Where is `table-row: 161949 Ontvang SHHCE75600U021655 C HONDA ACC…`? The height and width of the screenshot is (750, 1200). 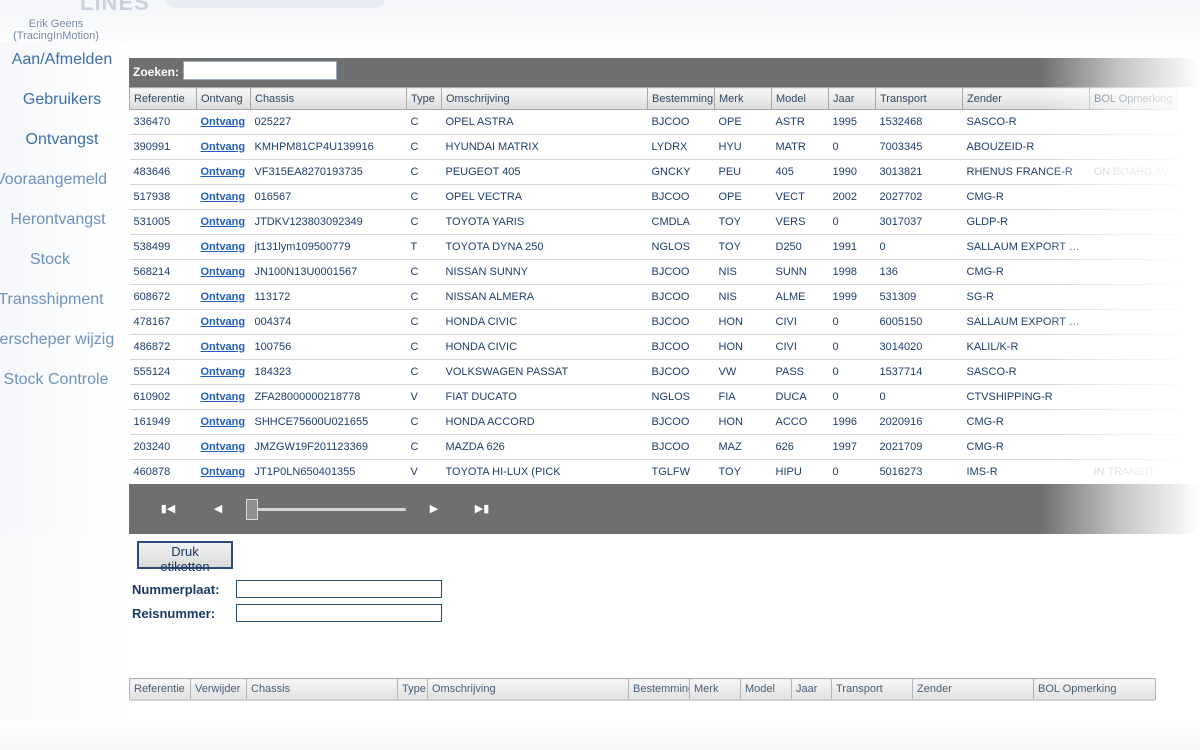 table-row: 161949 Ontvang SHHCE75600U021655 C HONDA ACC… is located at coordinates (653, 422).